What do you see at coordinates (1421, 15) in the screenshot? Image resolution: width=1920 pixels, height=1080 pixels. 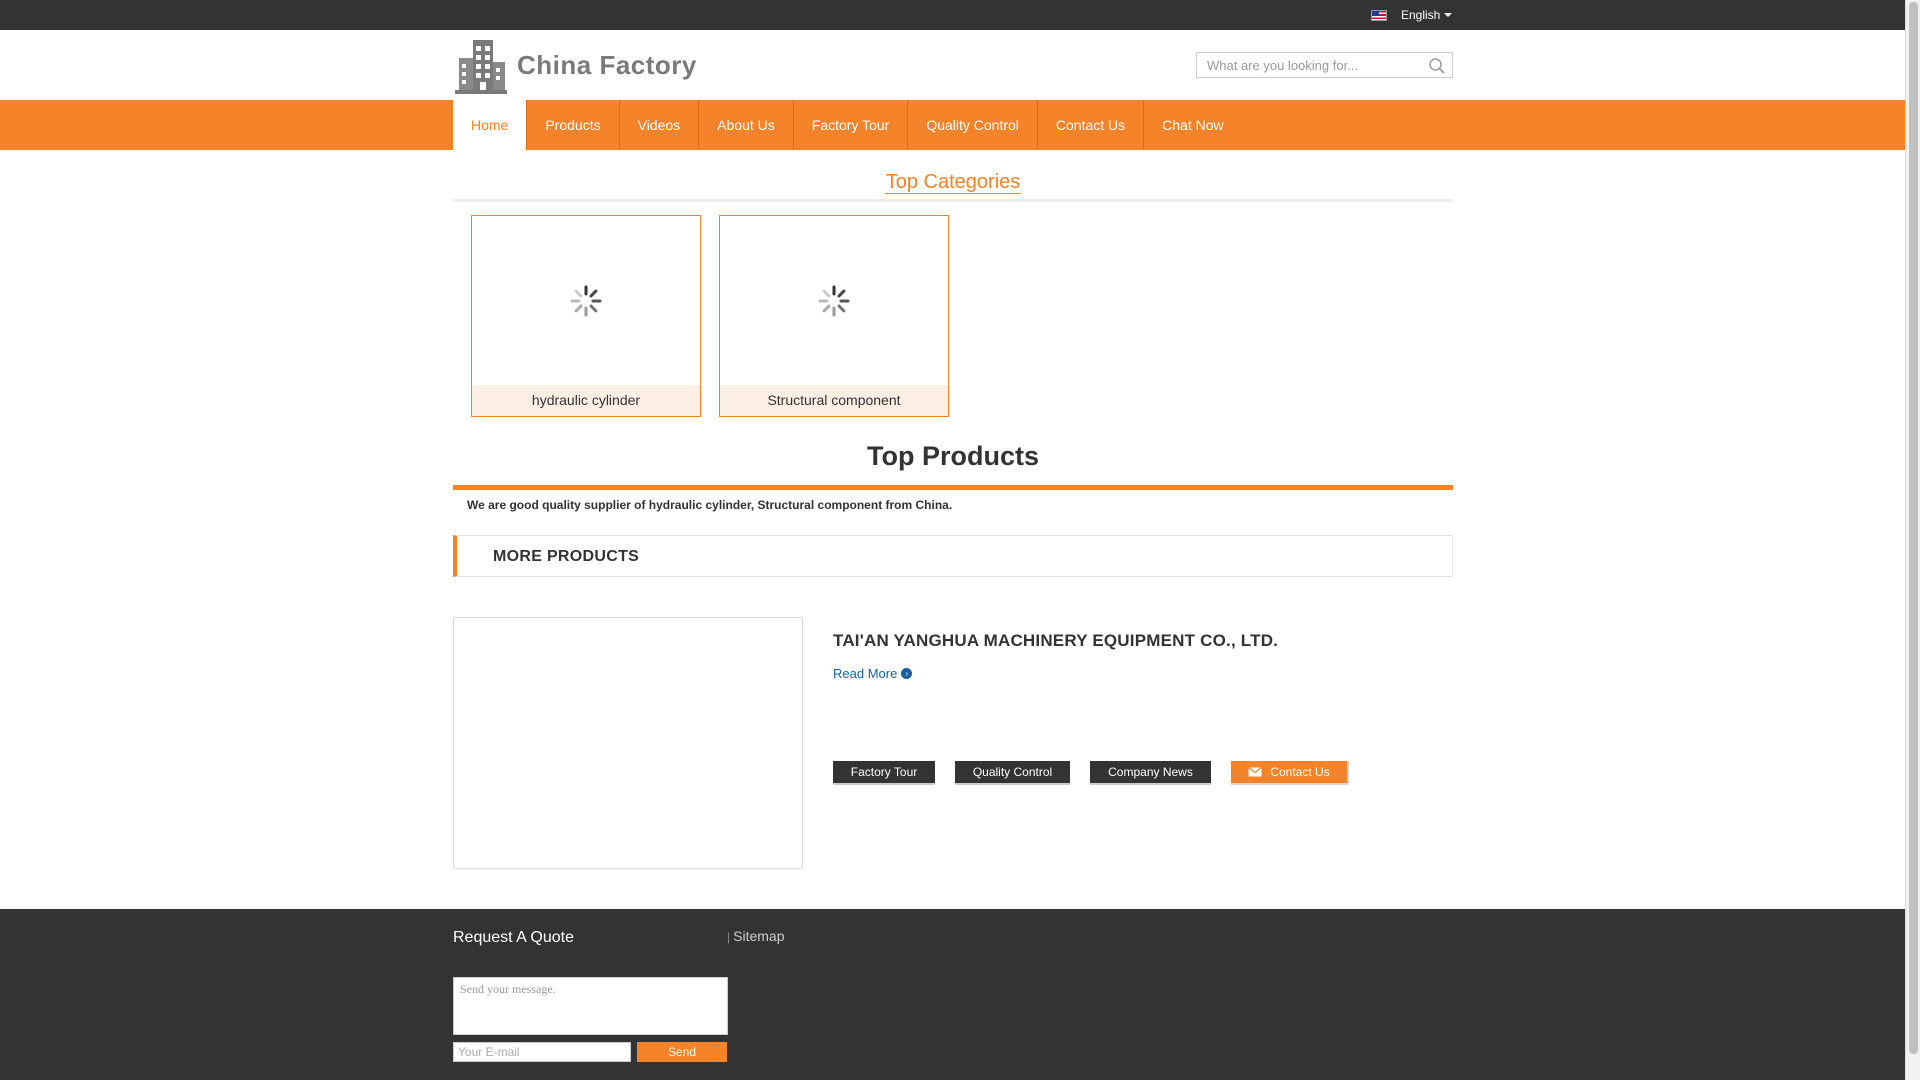 I see `language-label: English` at bounding box center [1421, 15].